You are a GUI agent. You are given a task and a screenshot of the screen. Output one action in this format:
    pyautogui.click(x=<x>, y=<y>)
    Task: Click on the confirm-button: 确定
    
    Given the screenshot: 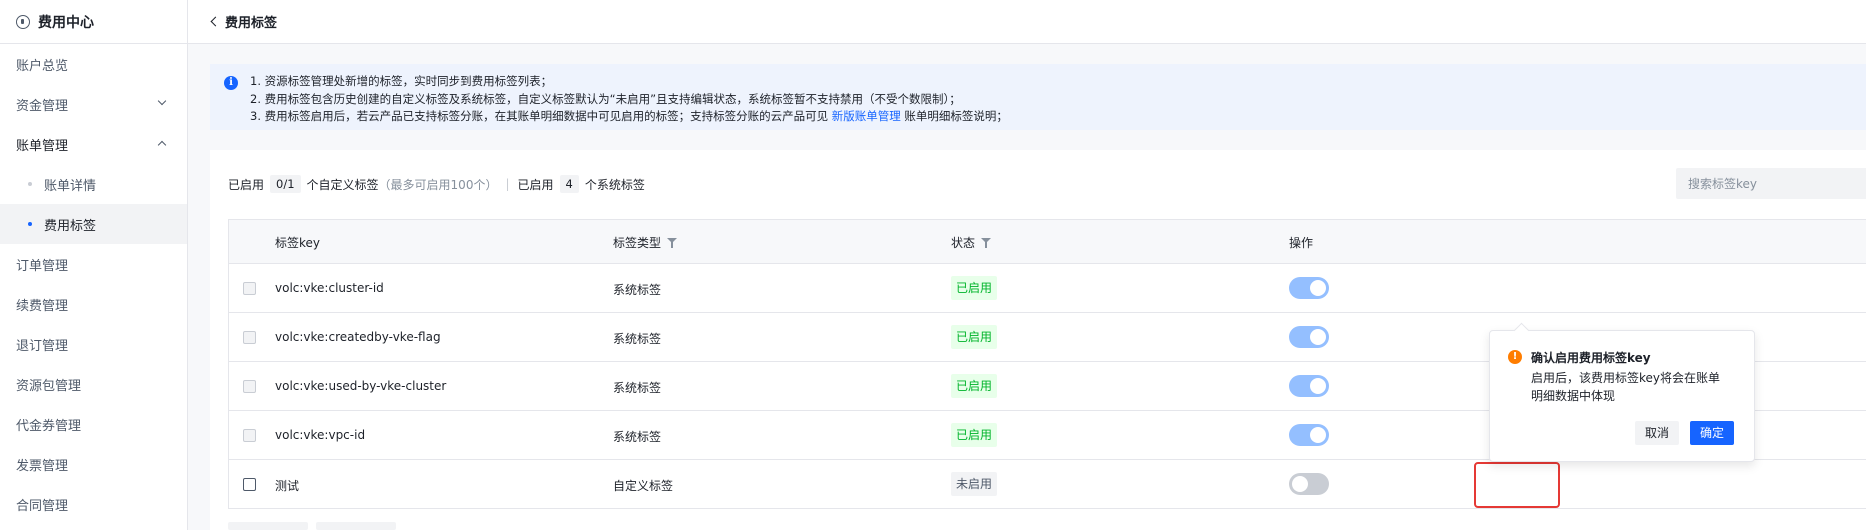 What is the action you would take?
    pyautogui.click(x=1712, y=433)
    